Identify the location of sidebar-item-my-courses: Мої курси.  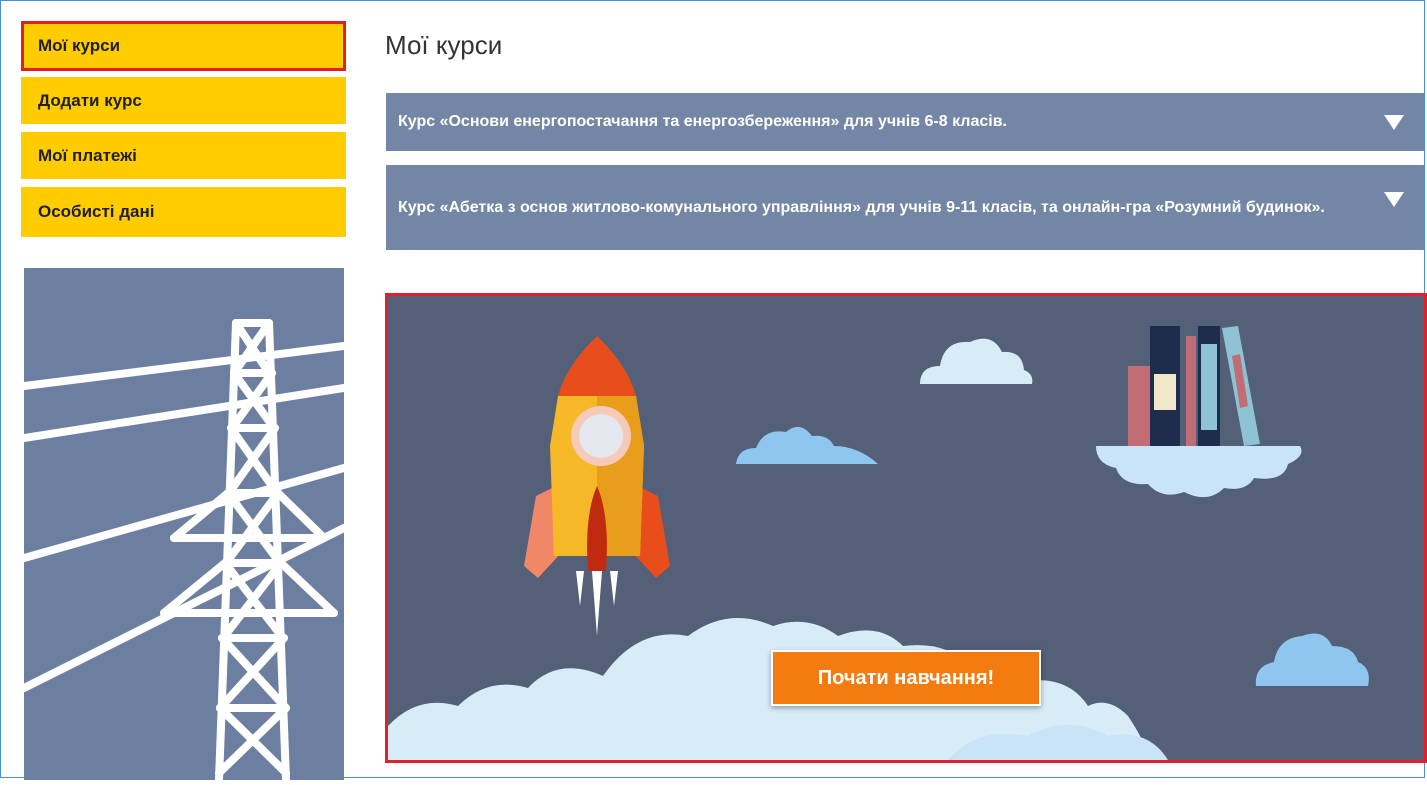
(183, 46).